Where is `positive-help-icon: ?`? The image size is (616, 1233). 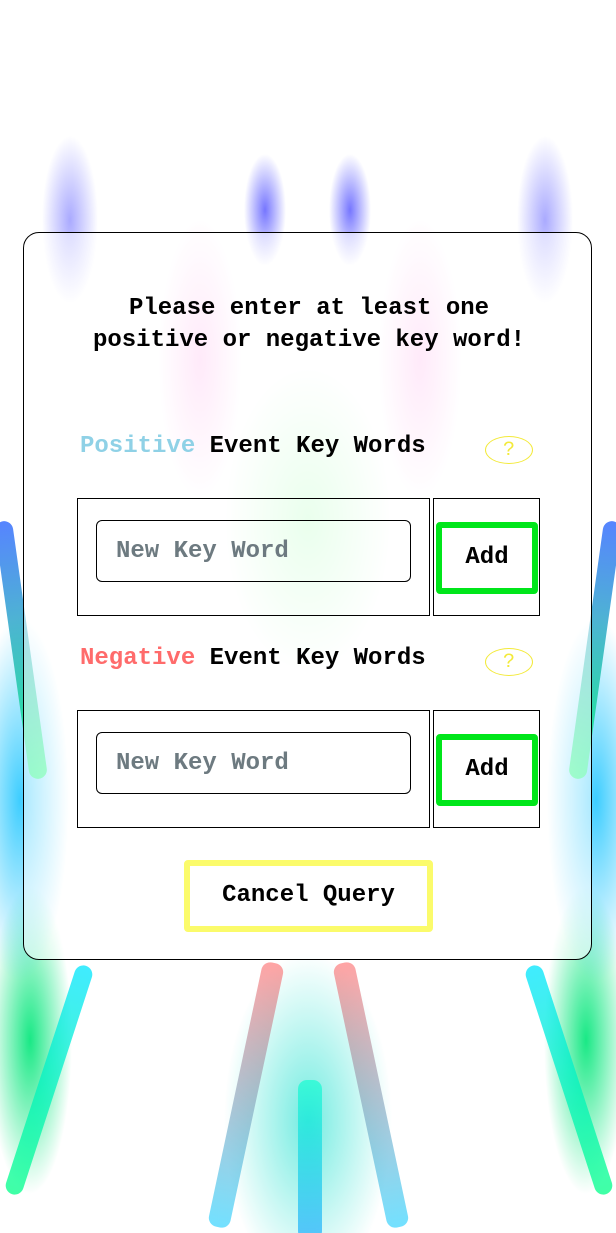
positive-help-icon: ? is located at coordinates (509, 450).